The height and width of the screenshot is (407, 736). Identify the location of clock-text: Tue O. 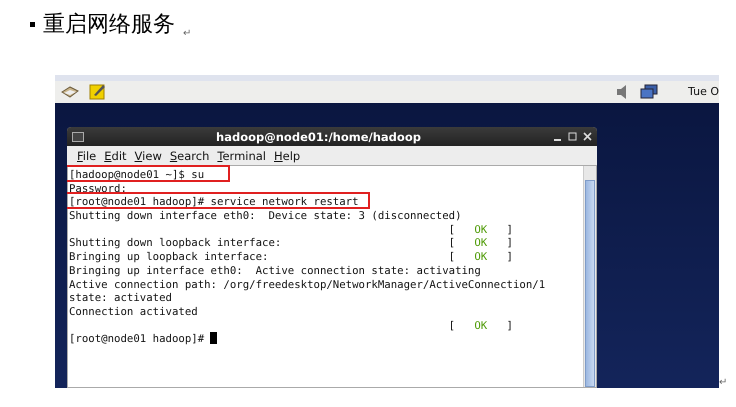
(703, 91).